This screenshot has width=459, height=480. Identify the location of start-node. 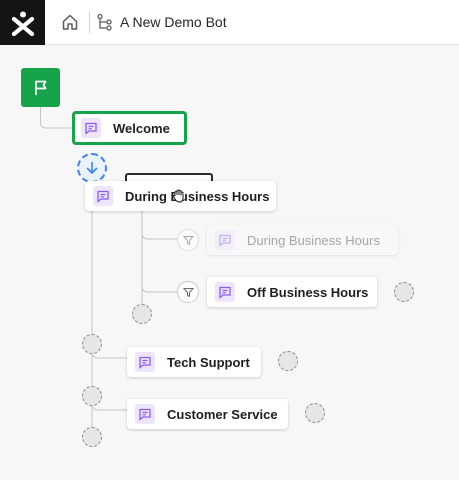
(40, 87).